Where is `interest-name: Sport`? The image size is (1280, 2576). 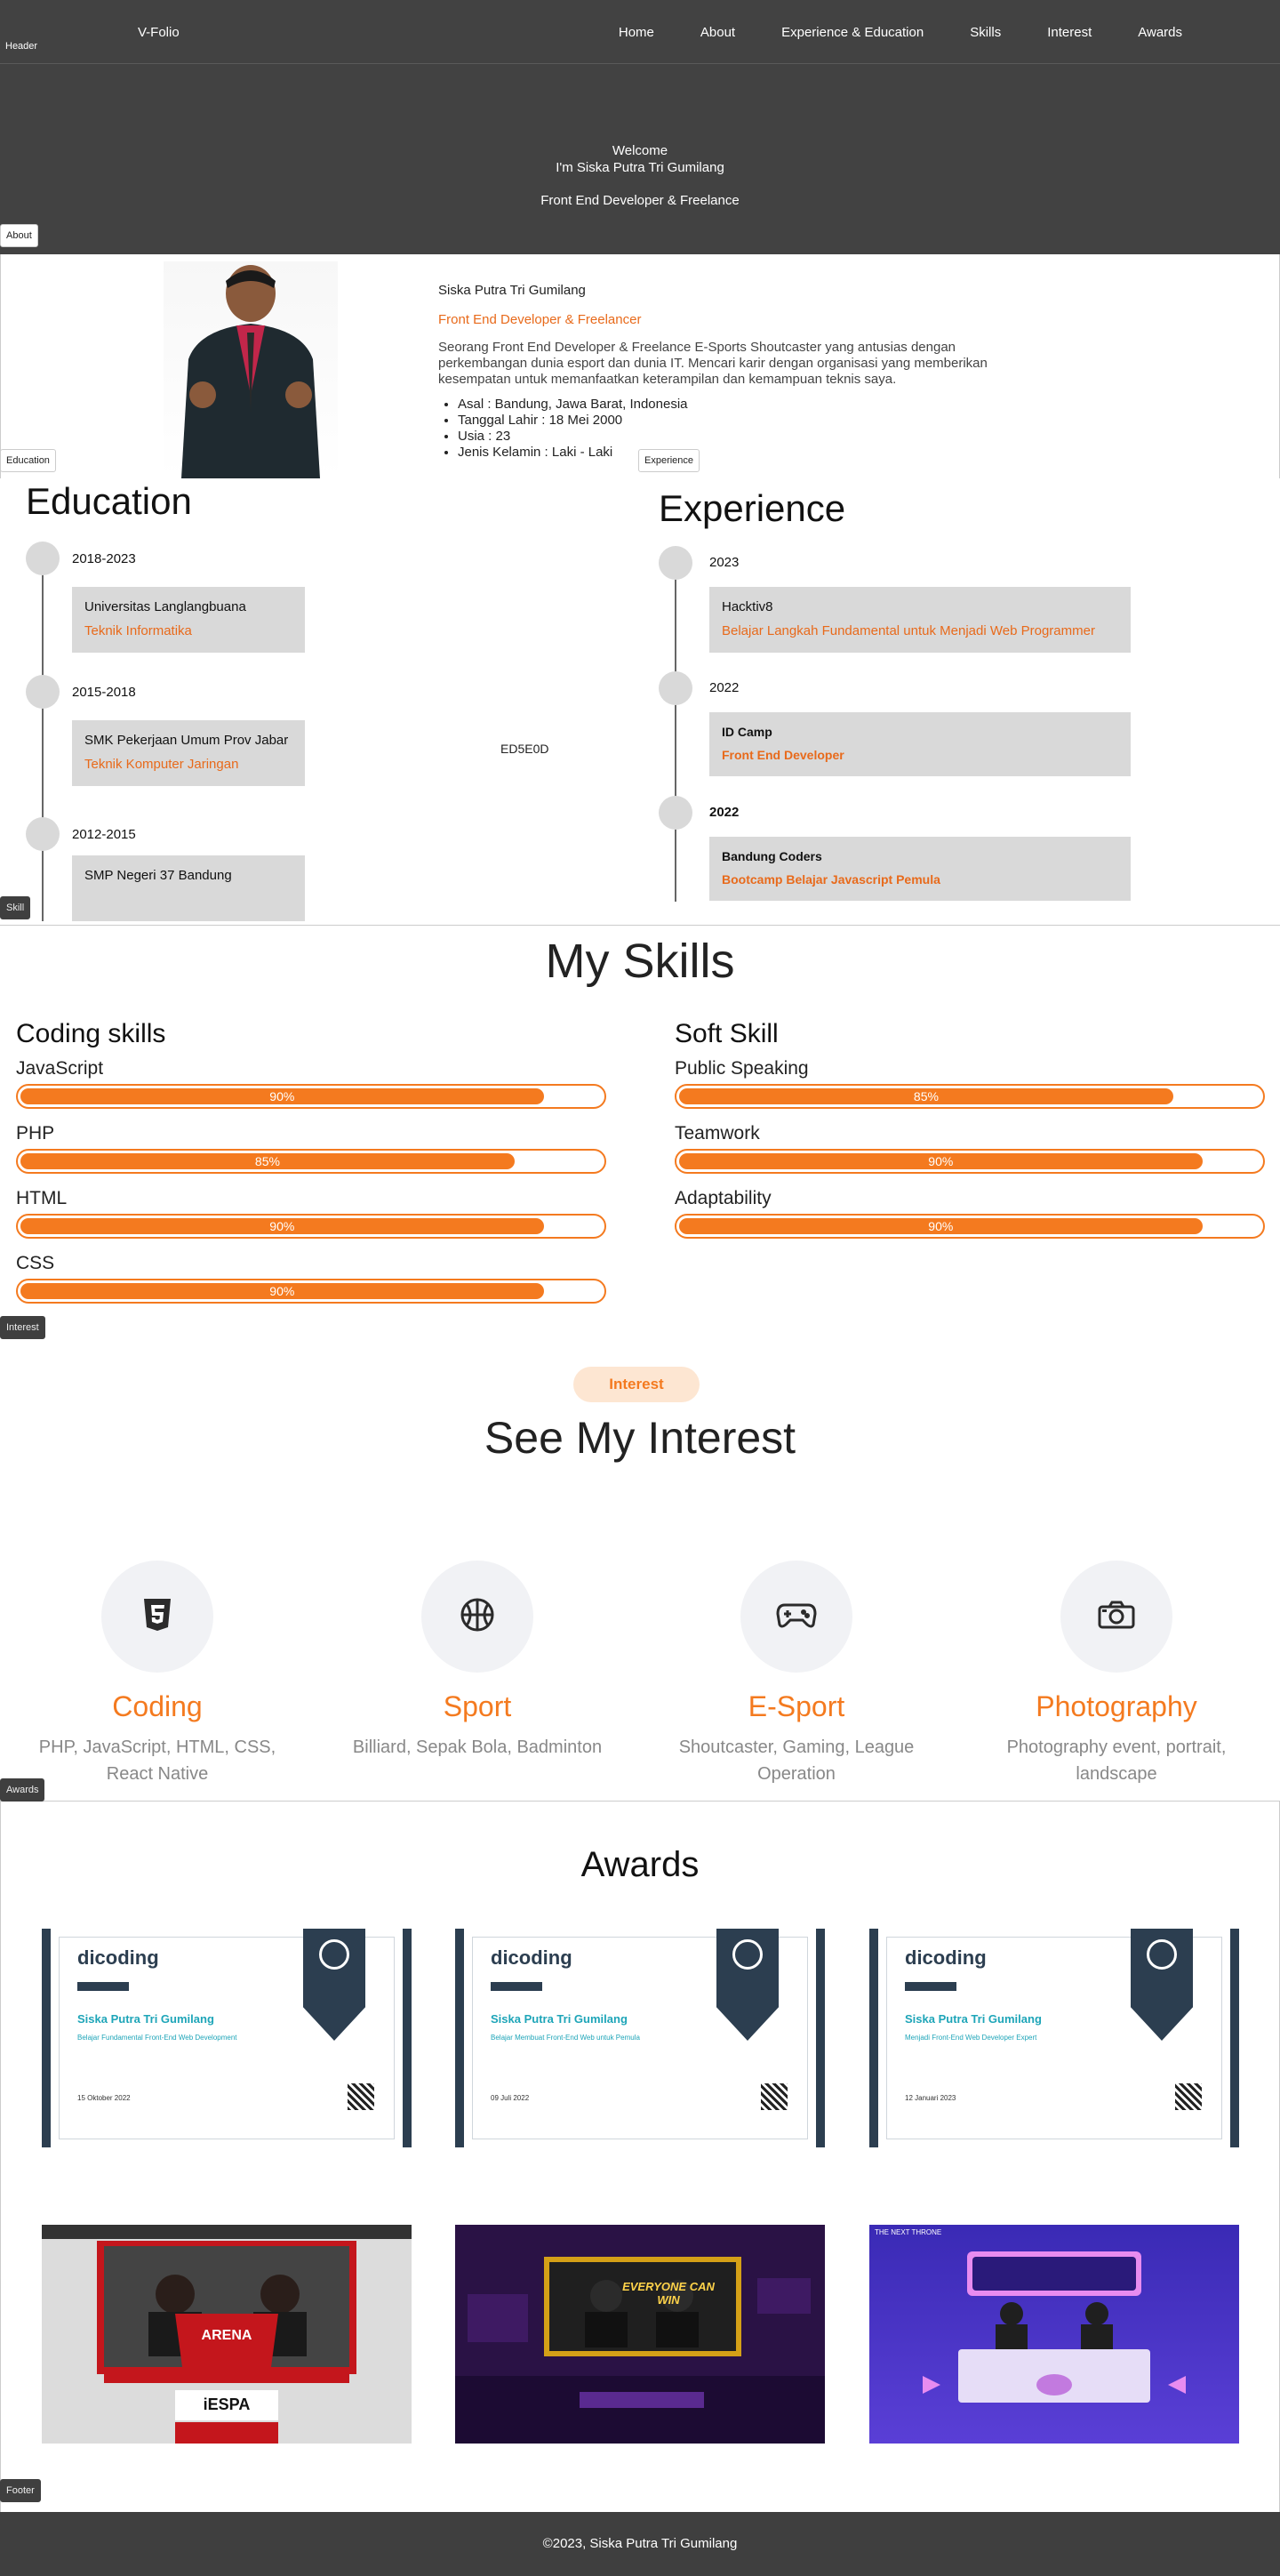
interest-name: Sport is located at coordinates (477, 1706).